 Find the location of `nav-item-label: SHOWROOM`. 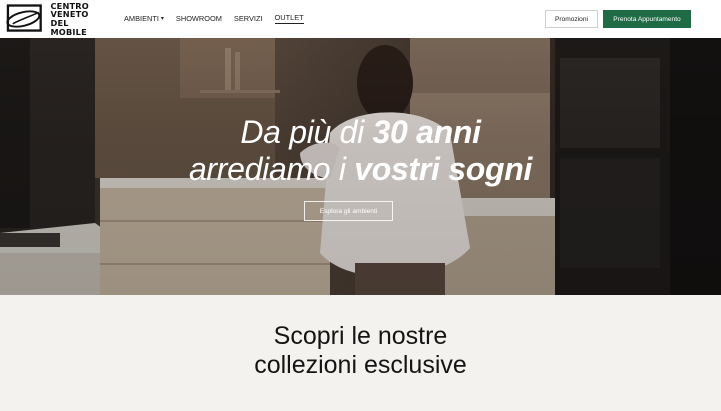

nav-item-label: SHOWROOM is located at coordinates (198, 18).